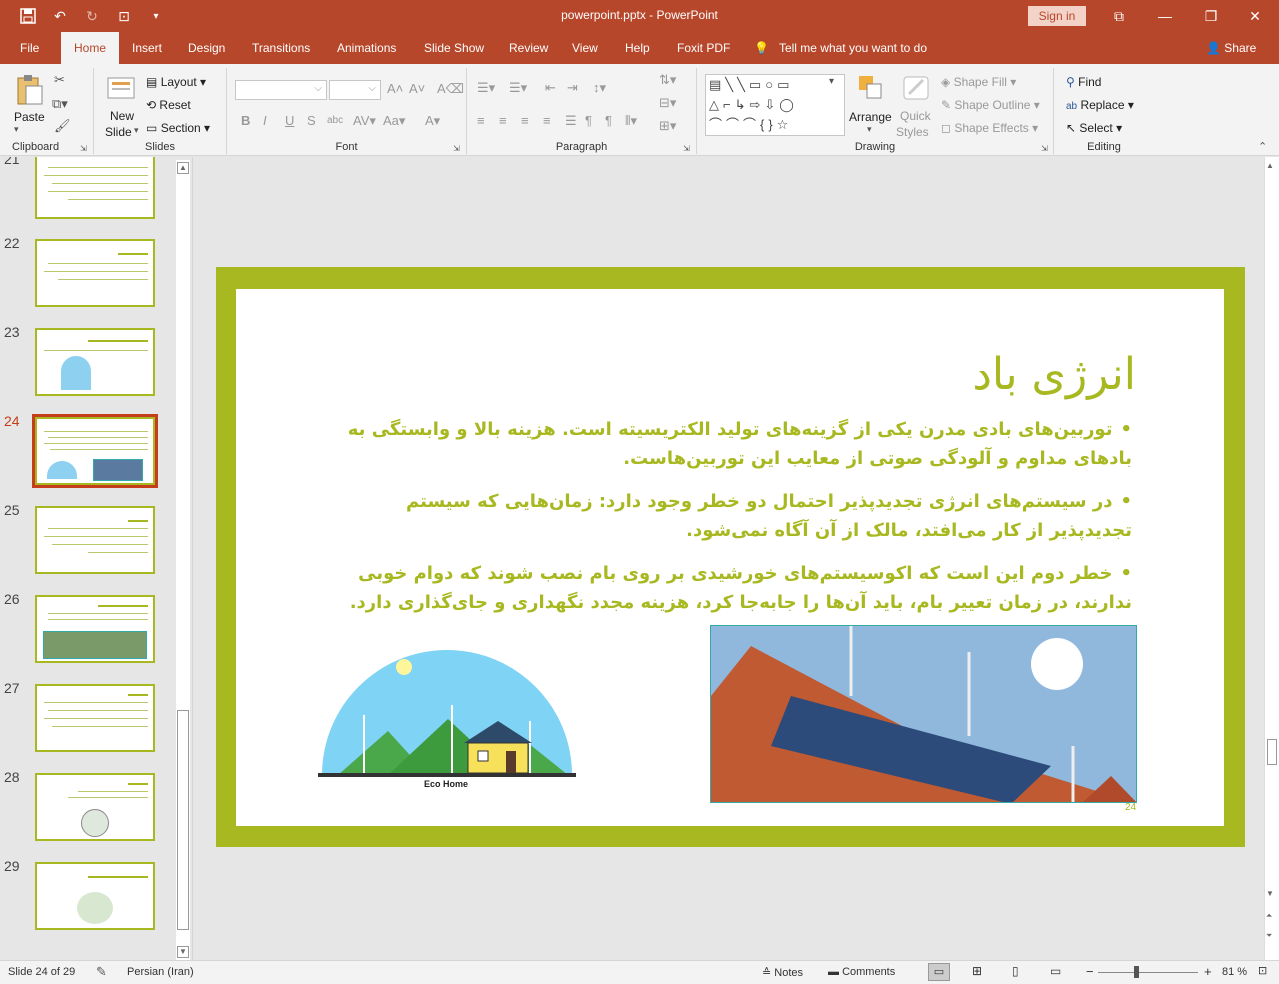 Image resolution: width=1279 pixels, height=984 pixels. What do you see at coordinates (686, 148) in the screenshot?
I see `paragraph-launcher-icon: ⇲` at bounding box center [686, 148].